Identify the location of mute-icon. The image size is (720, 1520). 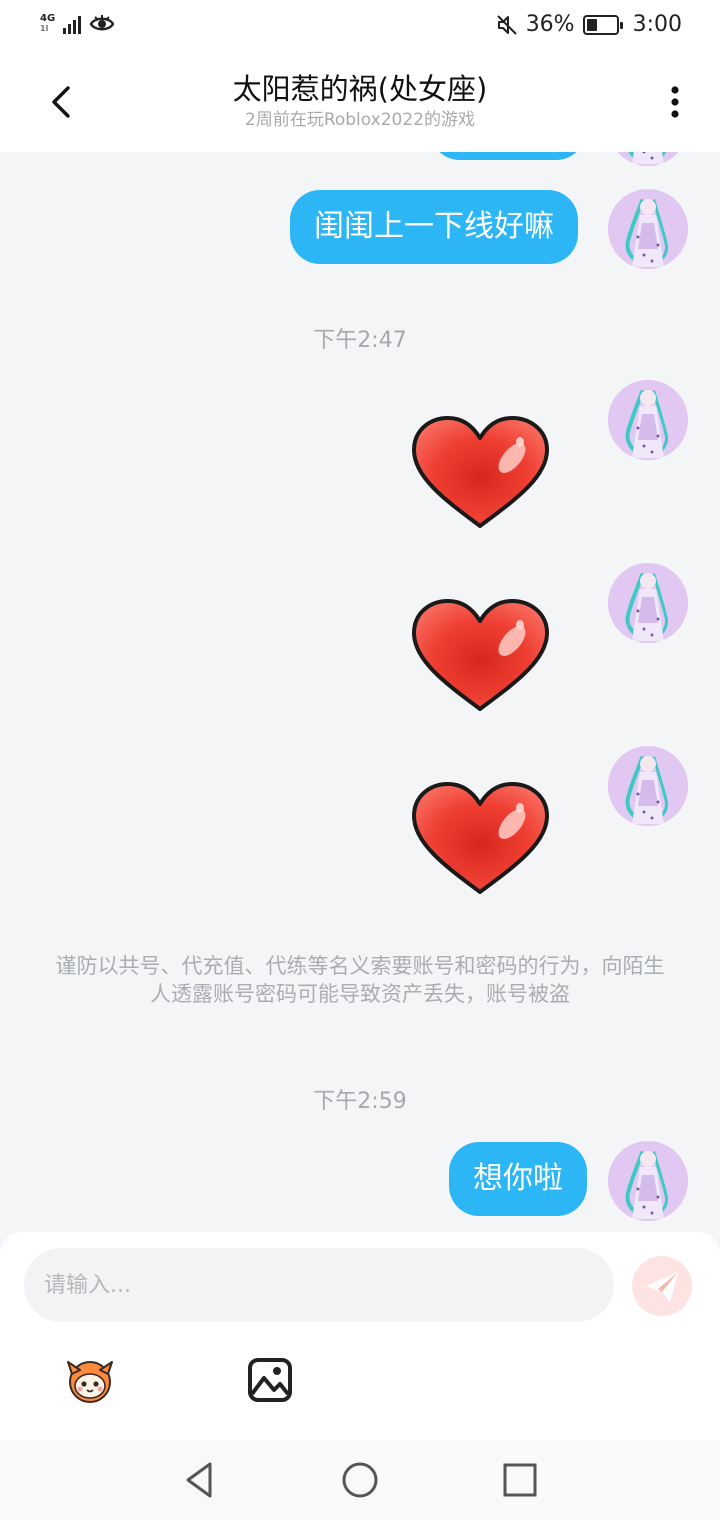
(506, 24).